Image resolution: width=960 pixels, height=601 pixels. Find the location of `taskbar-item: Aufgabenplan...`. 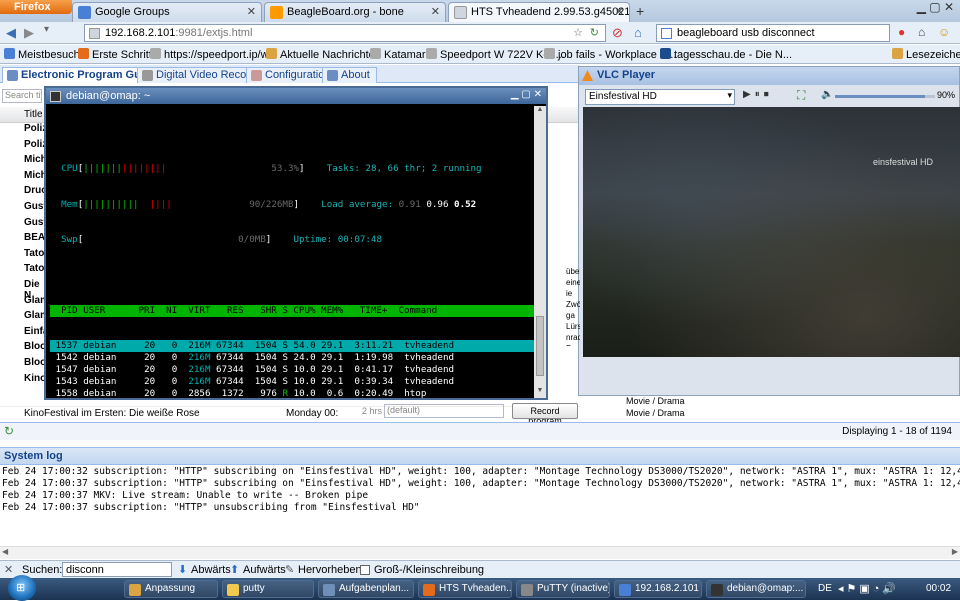

taskbar-item: Aufgabenplan... is located at coordinates (366, 589).